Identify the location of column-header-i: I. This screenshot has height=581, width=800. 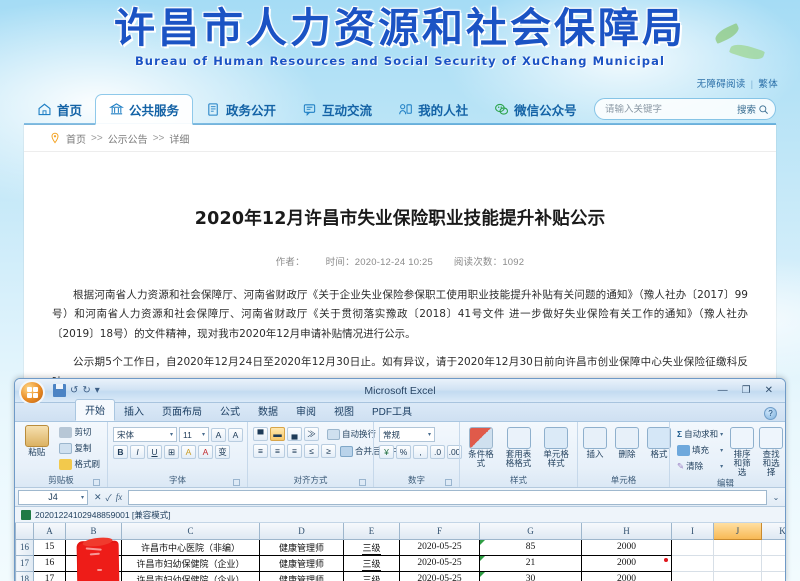
(692, 531).